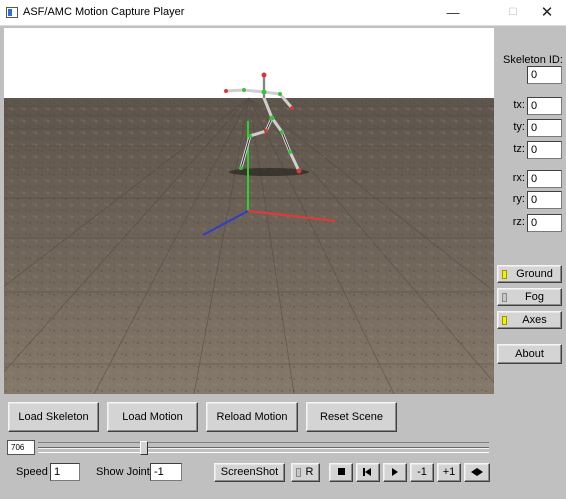 This screenshot has height=499, width=566. What do you see at coordinates (123, 472) in the screenshot?
I see `show-joint-label: Show Joint` at bounding box center [123, 472].